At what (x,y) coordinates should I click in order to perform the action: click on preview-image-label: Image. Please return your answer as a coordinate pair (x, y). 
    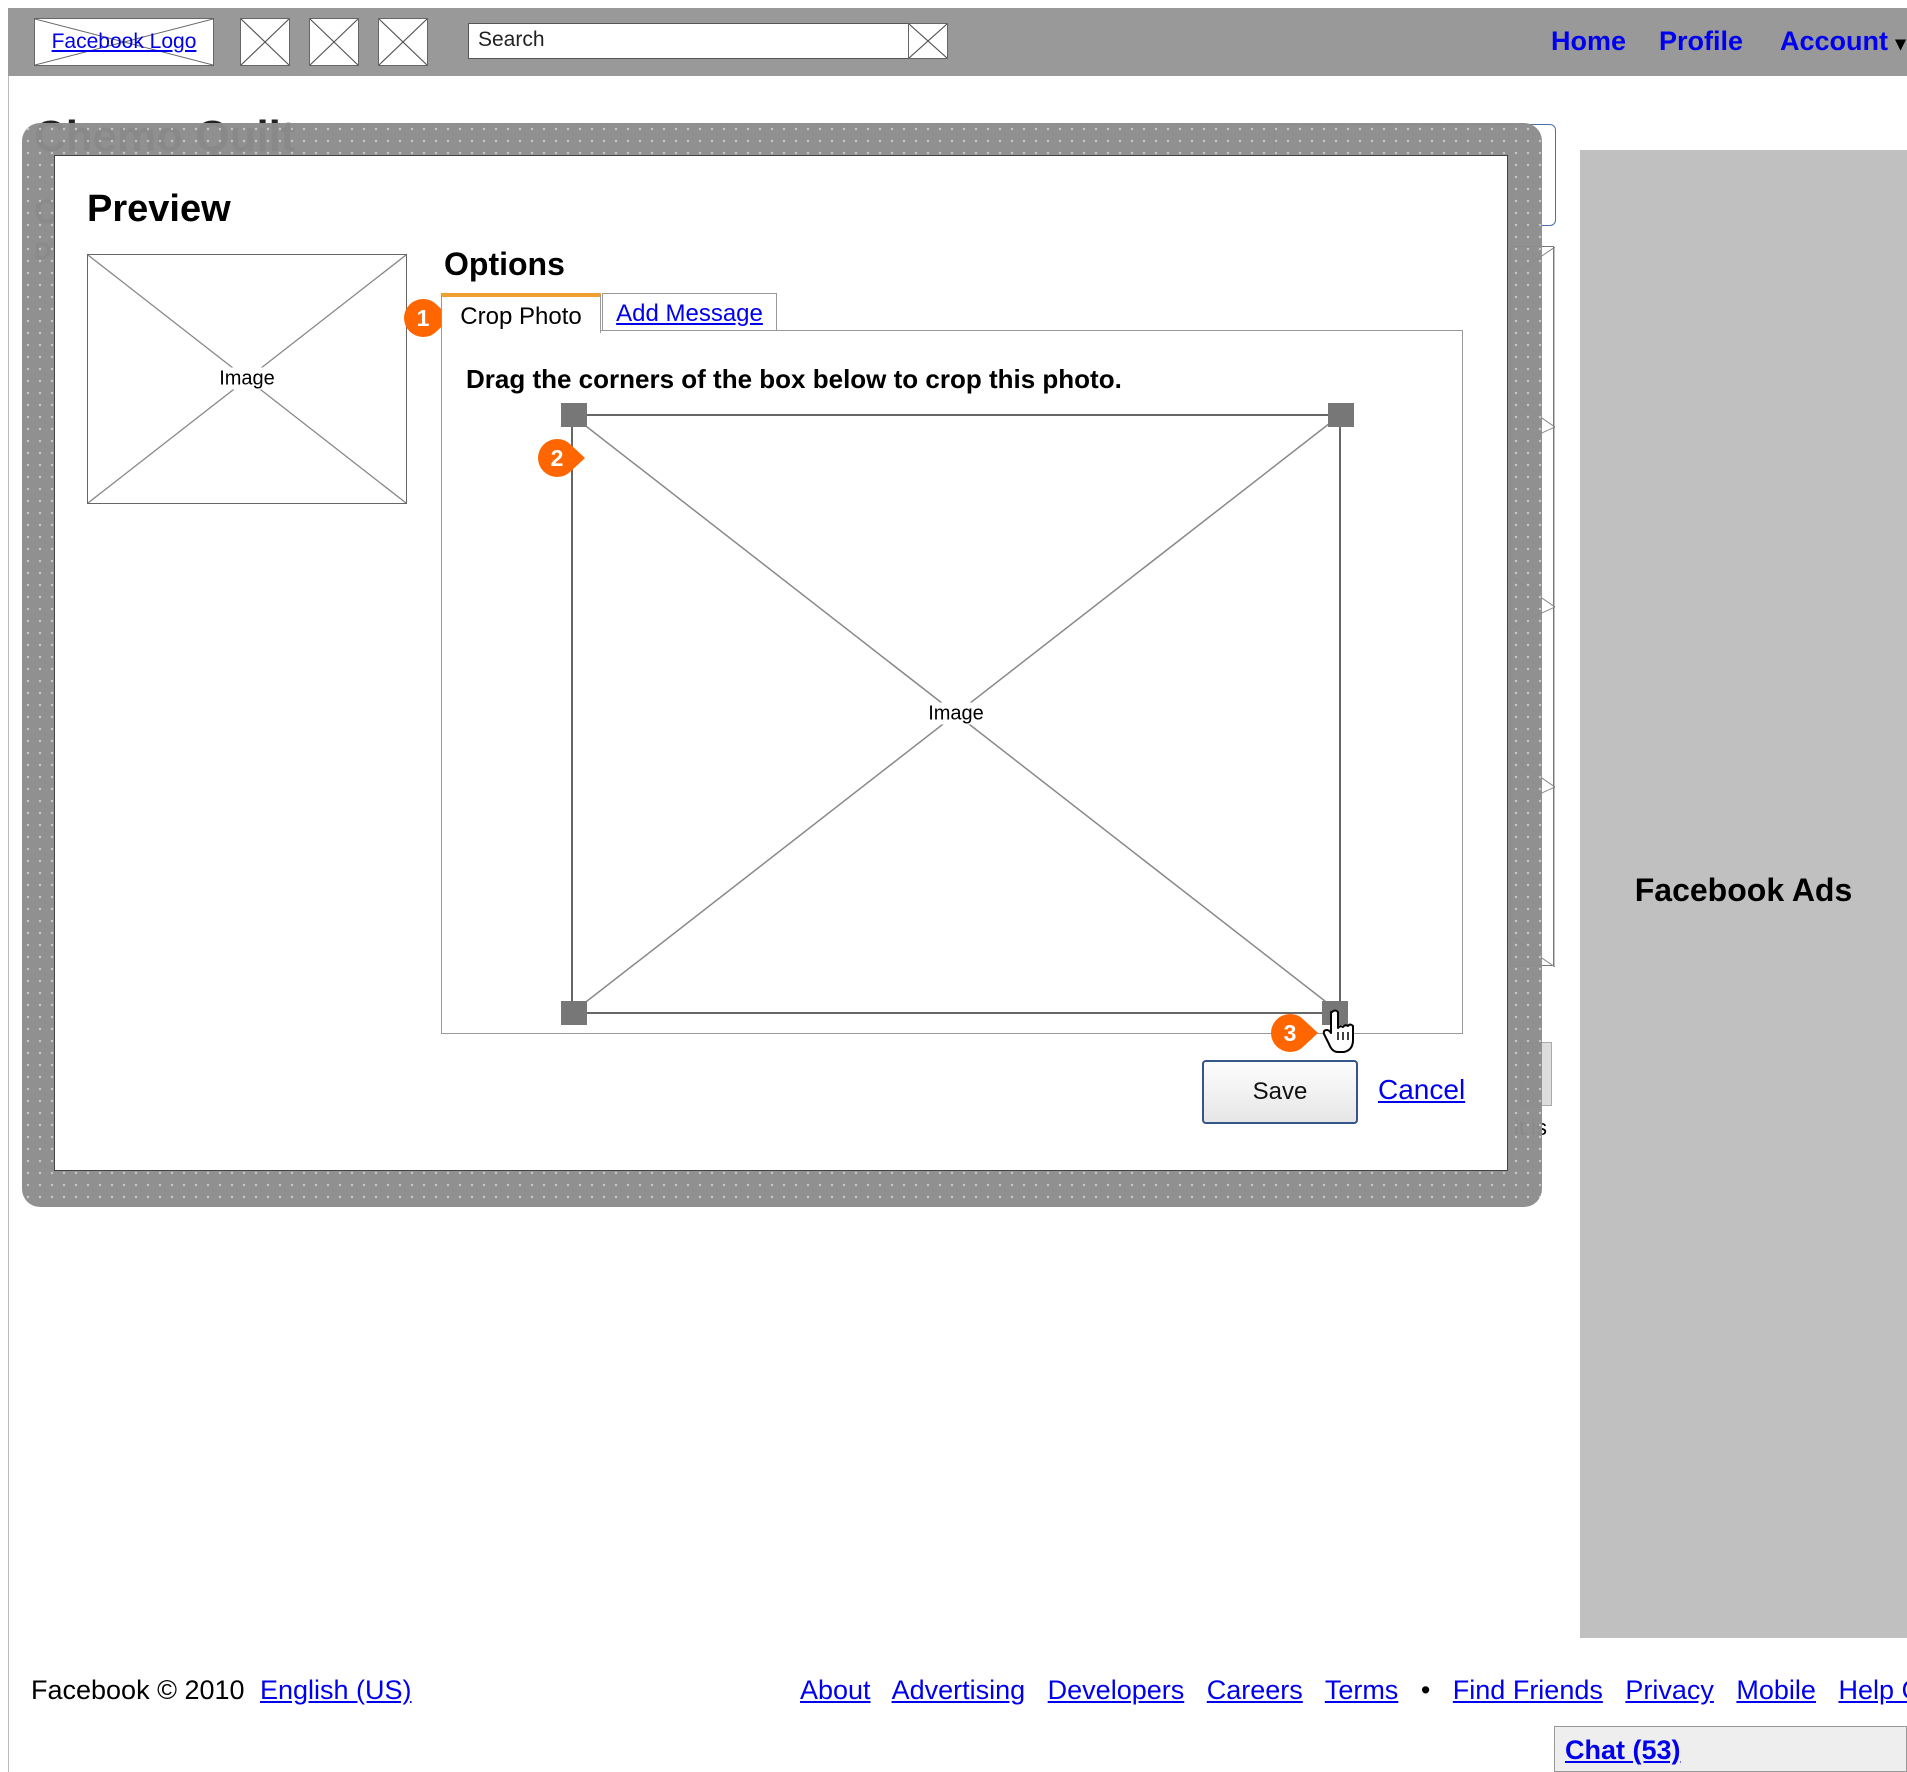
    Looking at the image, I should click on (247, 378).